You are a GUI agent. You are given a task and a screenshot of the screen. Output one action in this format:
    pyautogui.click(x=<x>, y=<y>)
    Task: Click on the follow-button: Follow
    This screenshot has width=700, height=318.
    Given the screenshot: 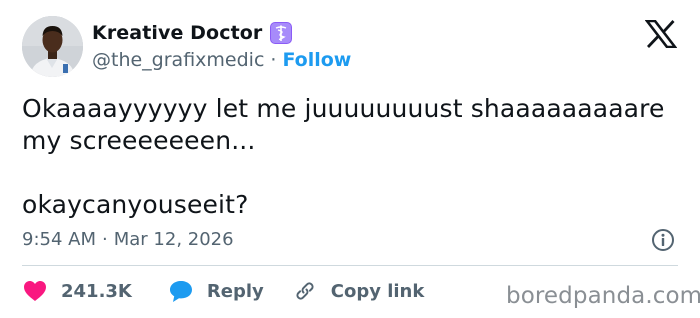 What is the action you would take?
    pyautogui.click(x=316, y=60)
    